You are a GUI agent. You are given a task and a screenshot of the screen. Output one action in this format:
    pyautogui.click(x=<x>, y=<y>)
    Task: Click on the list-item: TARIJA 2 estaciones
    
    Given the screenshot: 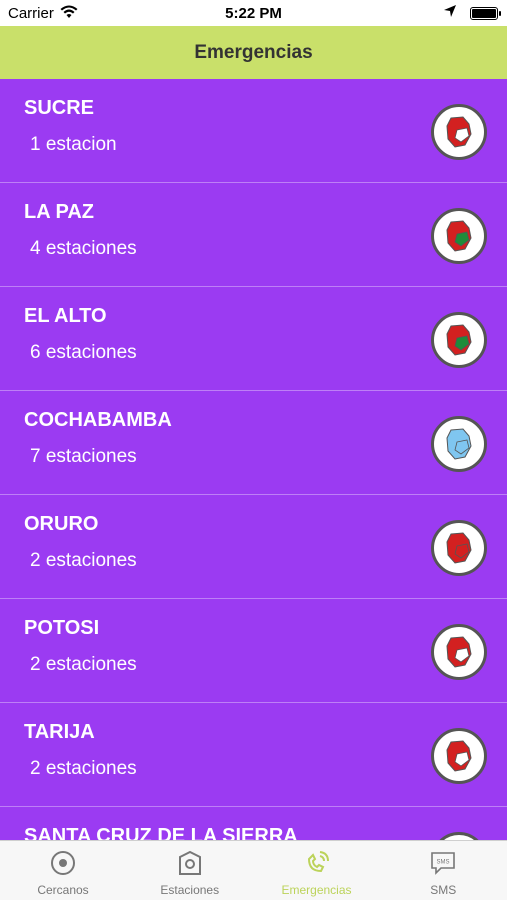 What is the action you would take?
    pyautogui.click(x=253, y=755)
    